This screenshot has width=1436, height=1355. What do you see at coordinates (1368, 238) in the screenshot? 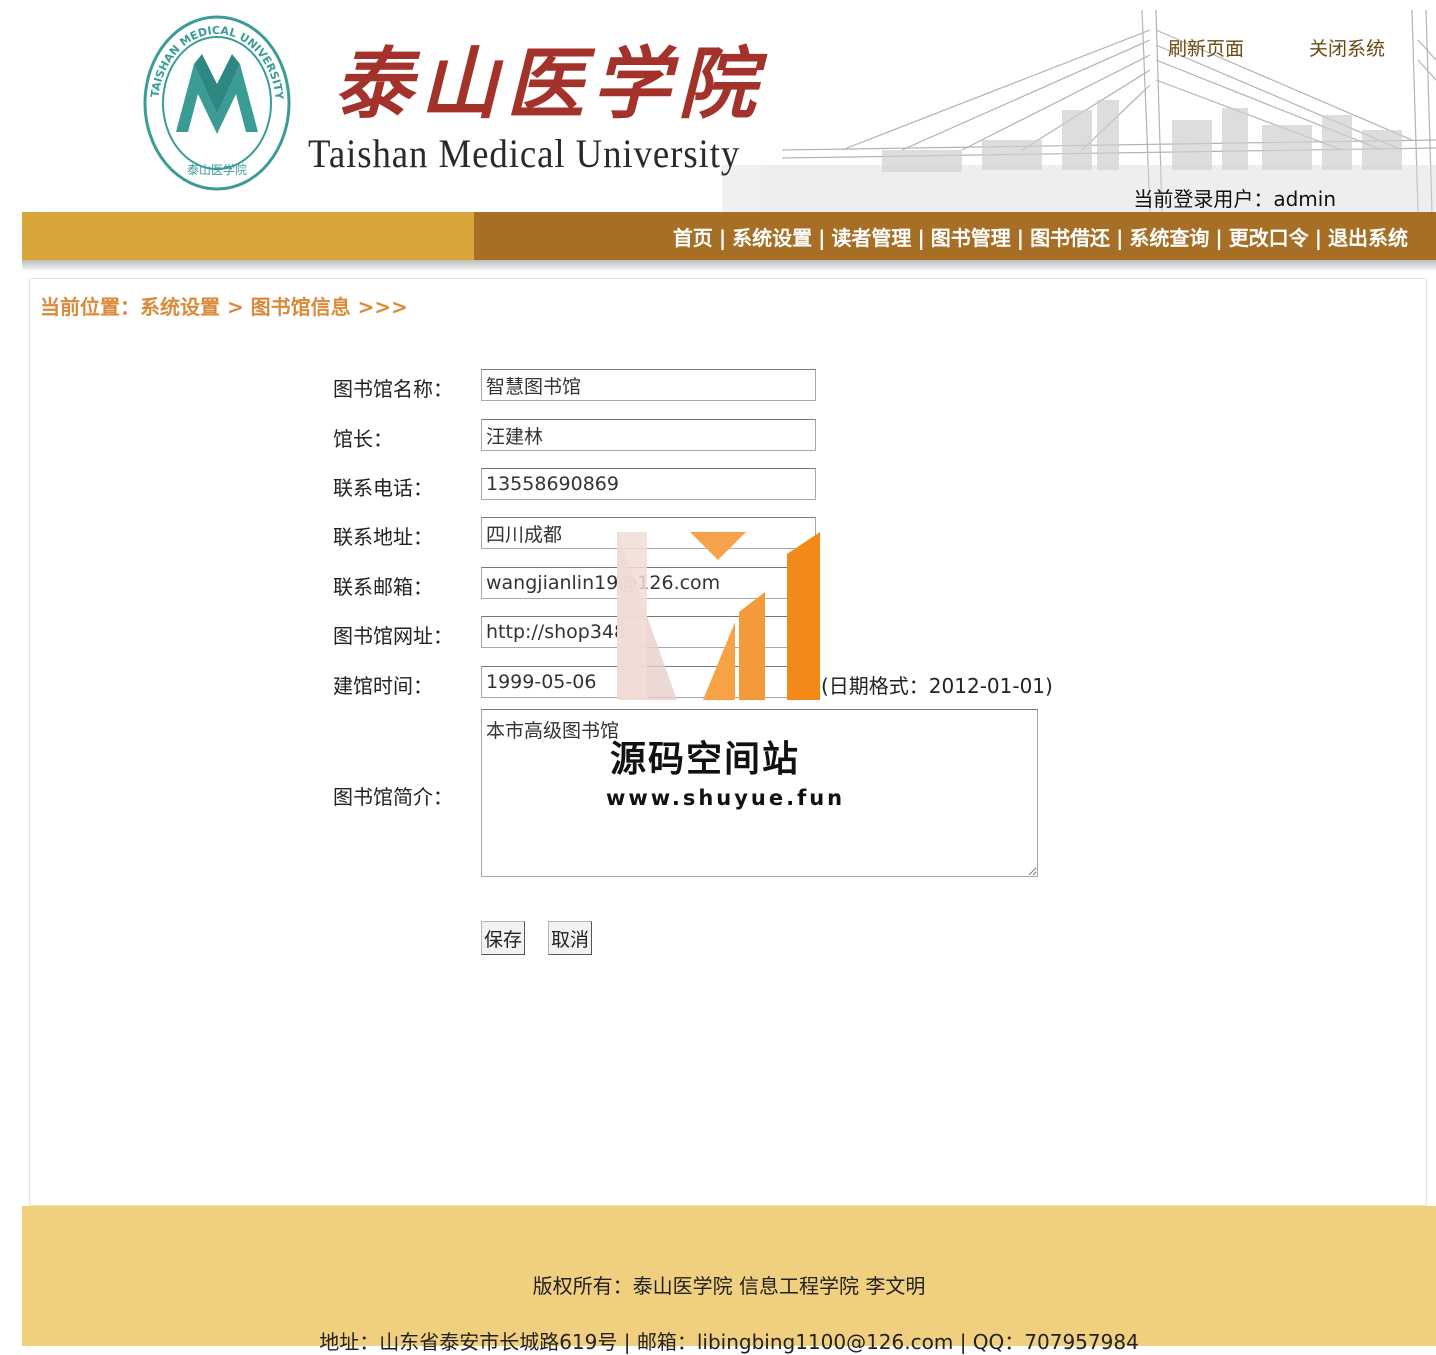
I see `nav-item-logout: 退出系统` at bounding box center [1368, 238].